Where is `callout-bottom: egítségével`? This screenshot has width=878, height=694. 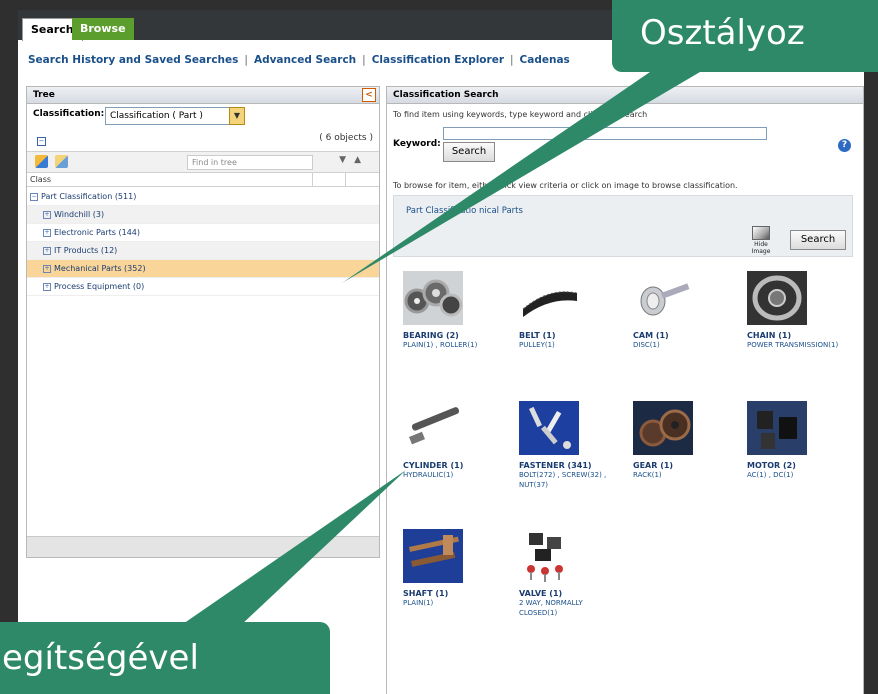 callout-bottom: egítségével is located at coordinates (165, 658).